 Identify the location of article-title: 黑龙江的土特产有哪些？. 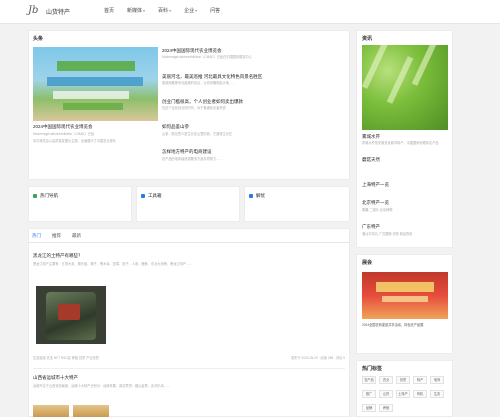
(188, 256).